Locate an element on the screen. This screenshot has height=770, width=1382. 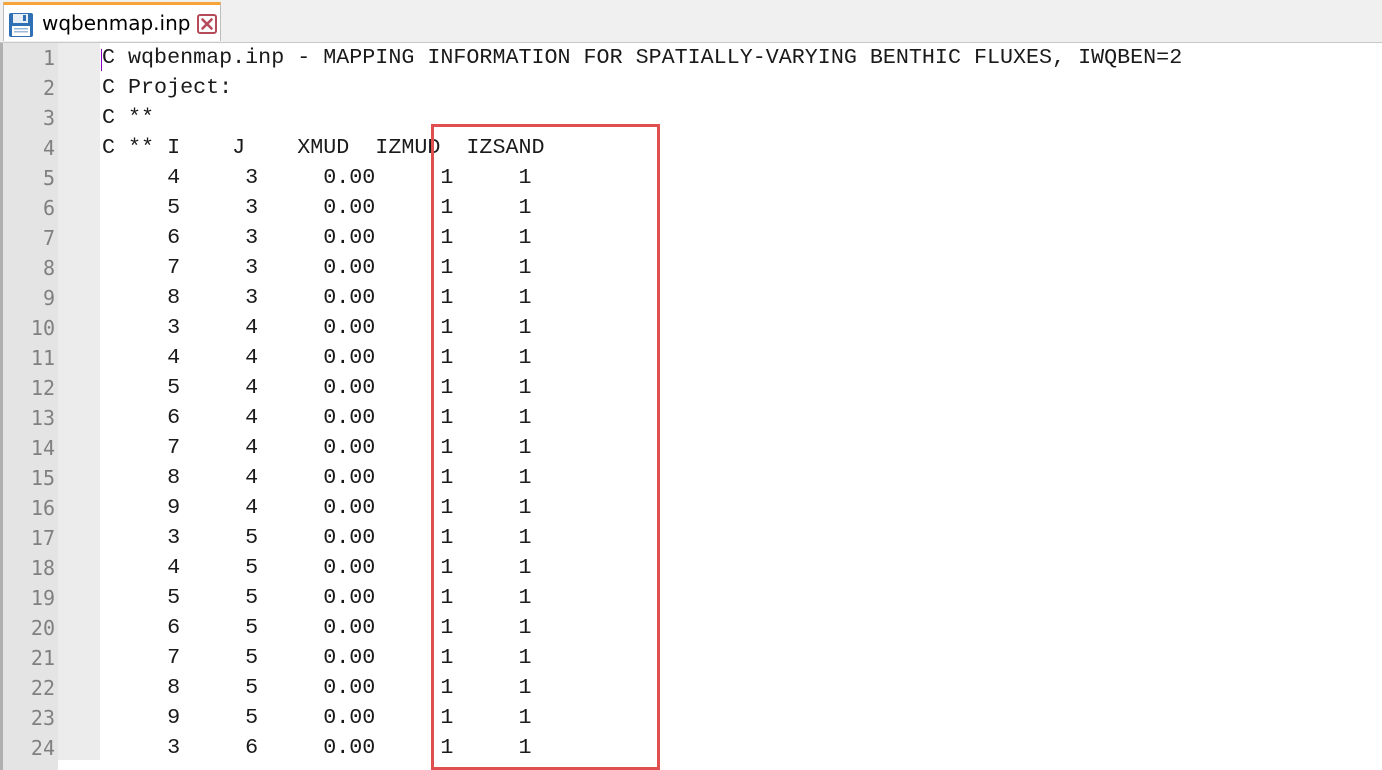
line-number: 10 is located at coordinates (42, 328).